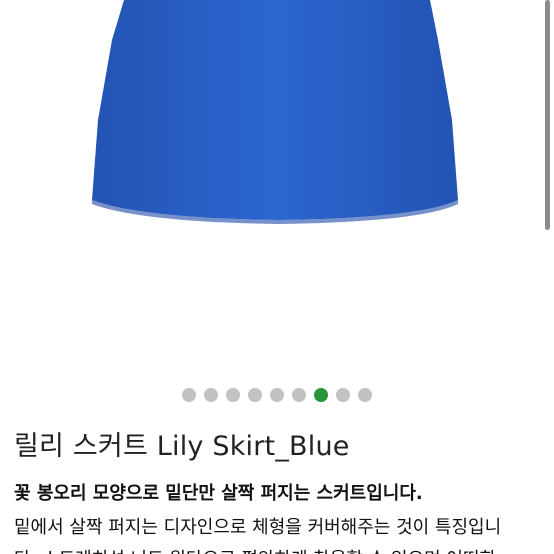 This screenshot has height=554, width=554. What do you see at coordinates (218, 493) in the screenshot?
I see `description-headline: 꽃 봉오리 모양으로 밑단만 살짝 퍼지는 스커트입니다.` at bounding box center [218, 493].